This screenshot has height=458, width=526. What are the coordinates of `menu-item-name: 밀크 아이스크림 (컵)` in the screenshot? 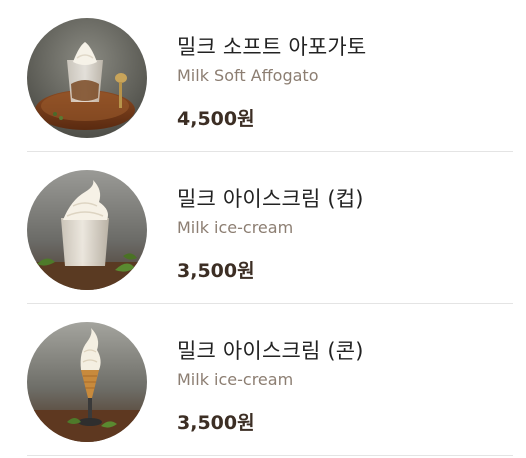 It's located at (270, 199).